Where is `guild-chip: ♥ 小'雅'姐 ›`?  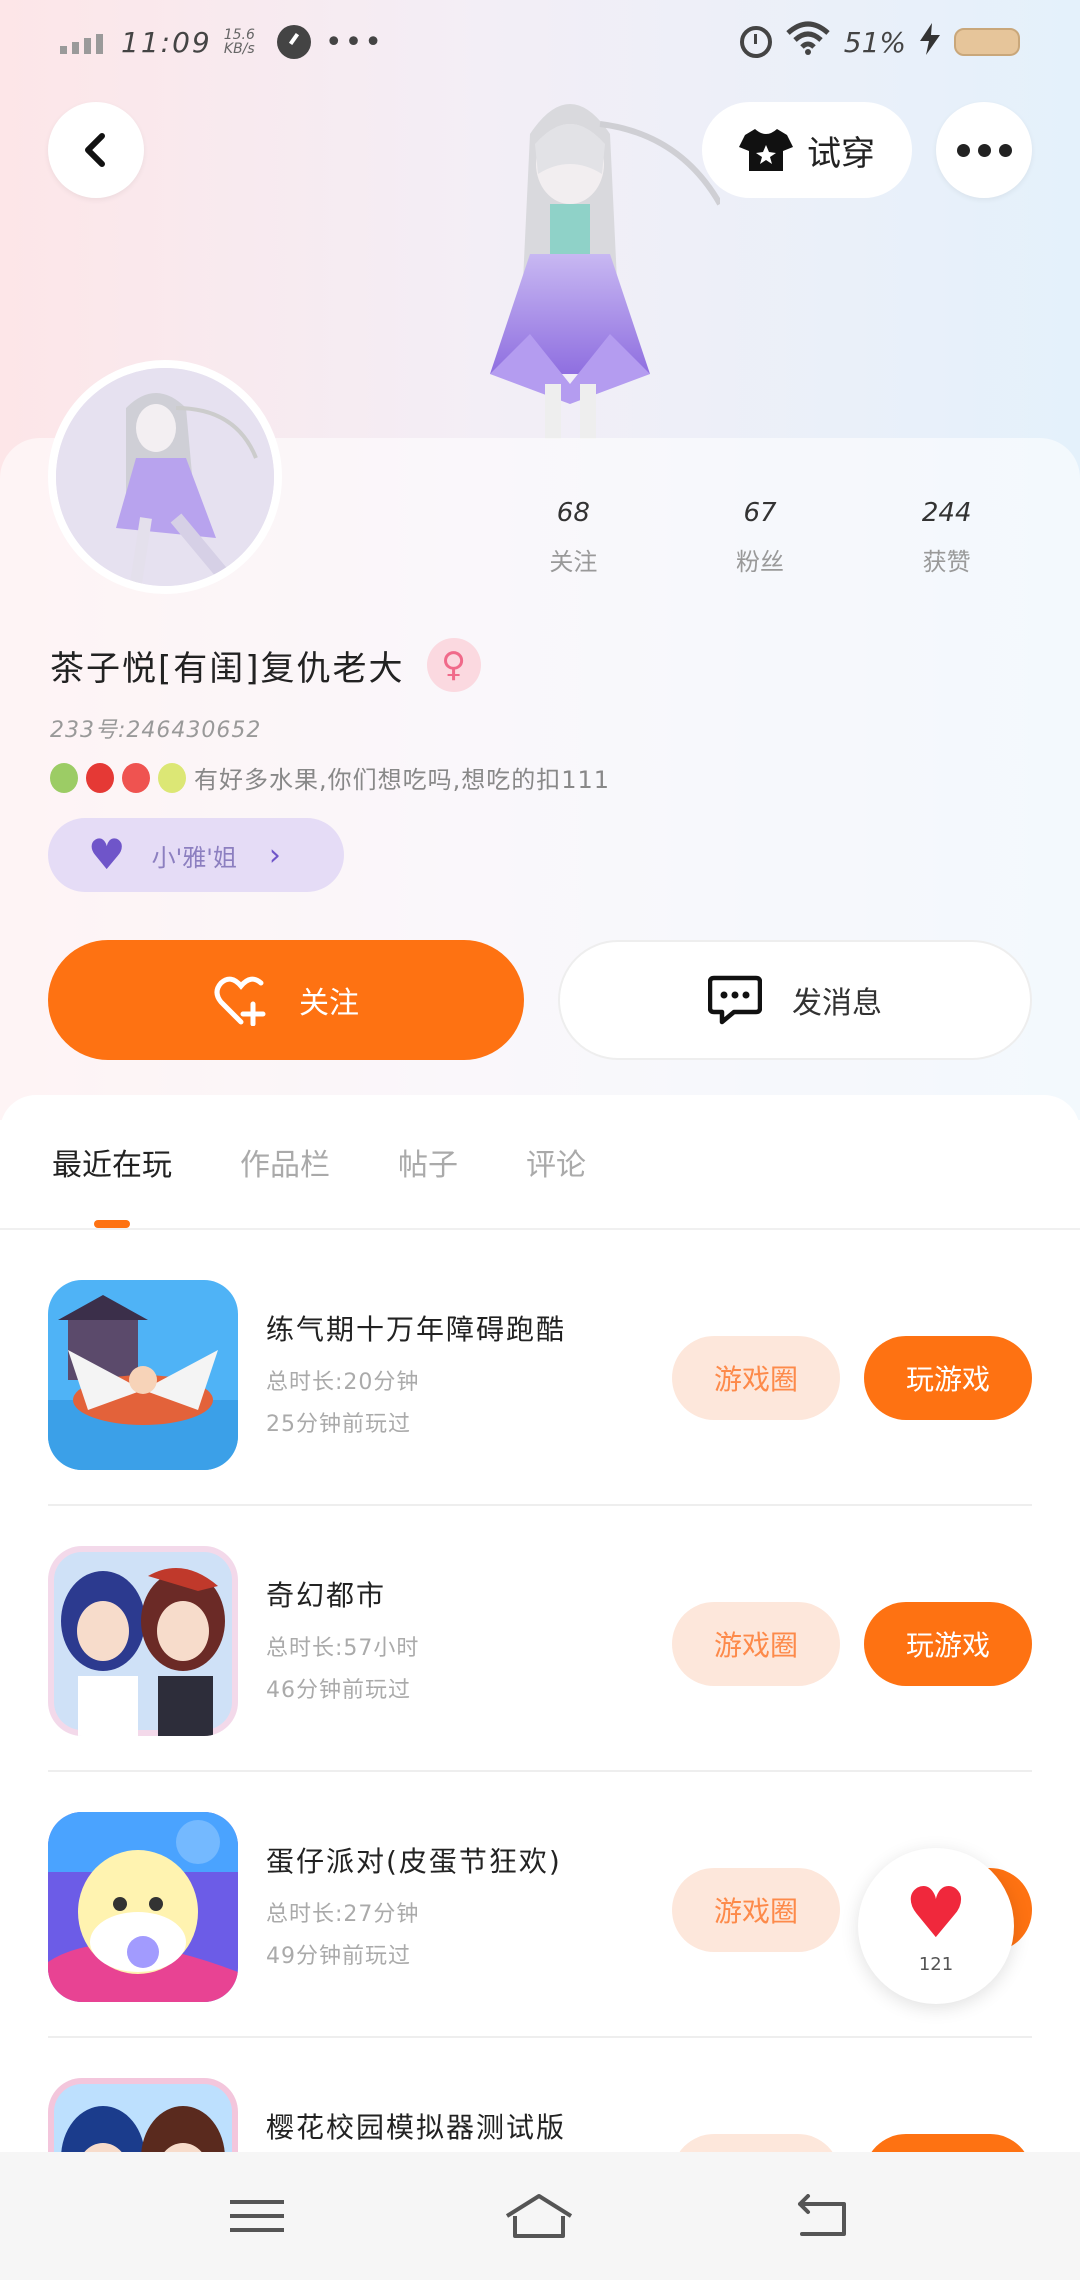
guild-chip: ♥ 小'雅'姐 › is located at coordinates (196, 855).